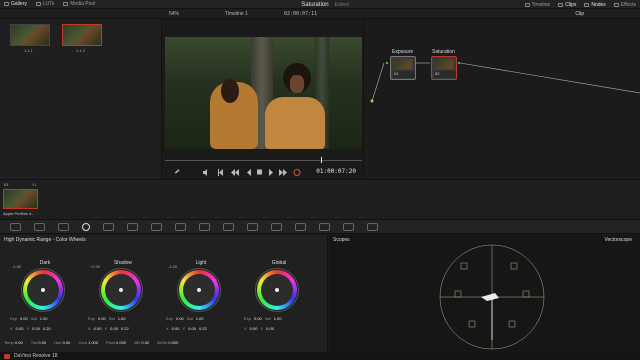 Image resolution: width=640 pixels, height=360 pixels. What do you see at coordinates (324, 226) in the screenshot?
I see `key-icon` at bounding box center [324, 226].